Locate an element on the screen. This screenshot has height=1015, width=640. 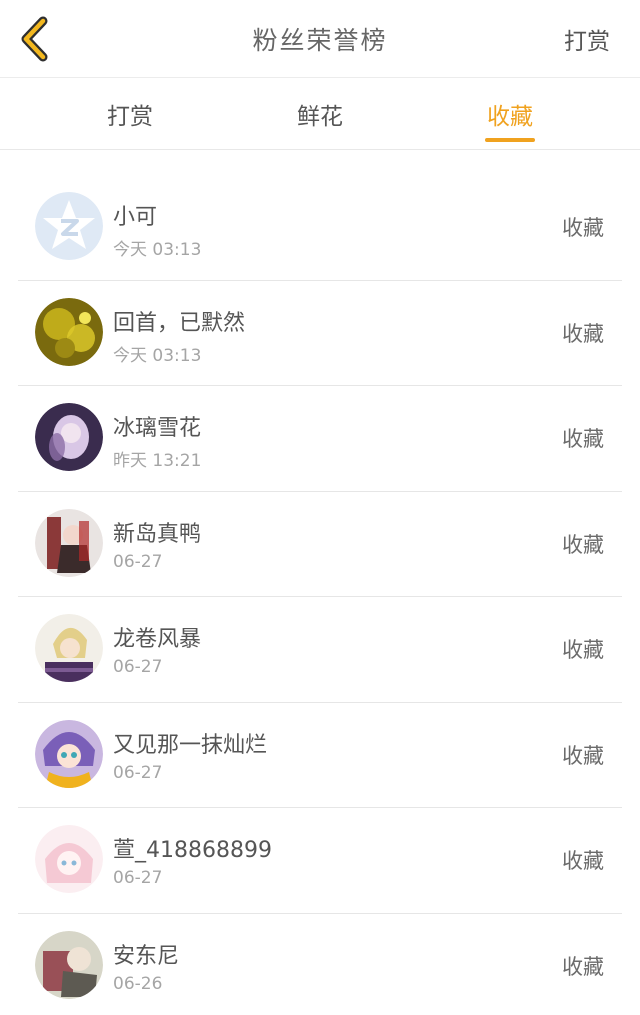
fan-name: 安东尼 is located at coordinates (146, 956).